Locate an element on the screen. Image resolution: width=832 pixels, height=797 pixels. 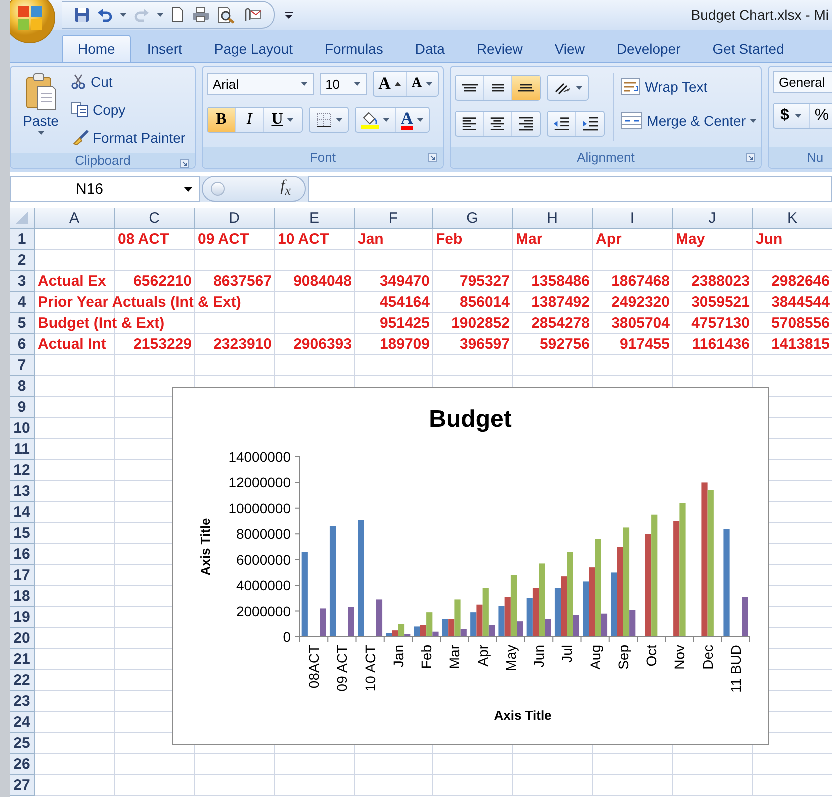
row-header: 7 is located at coordinates (22, 365).